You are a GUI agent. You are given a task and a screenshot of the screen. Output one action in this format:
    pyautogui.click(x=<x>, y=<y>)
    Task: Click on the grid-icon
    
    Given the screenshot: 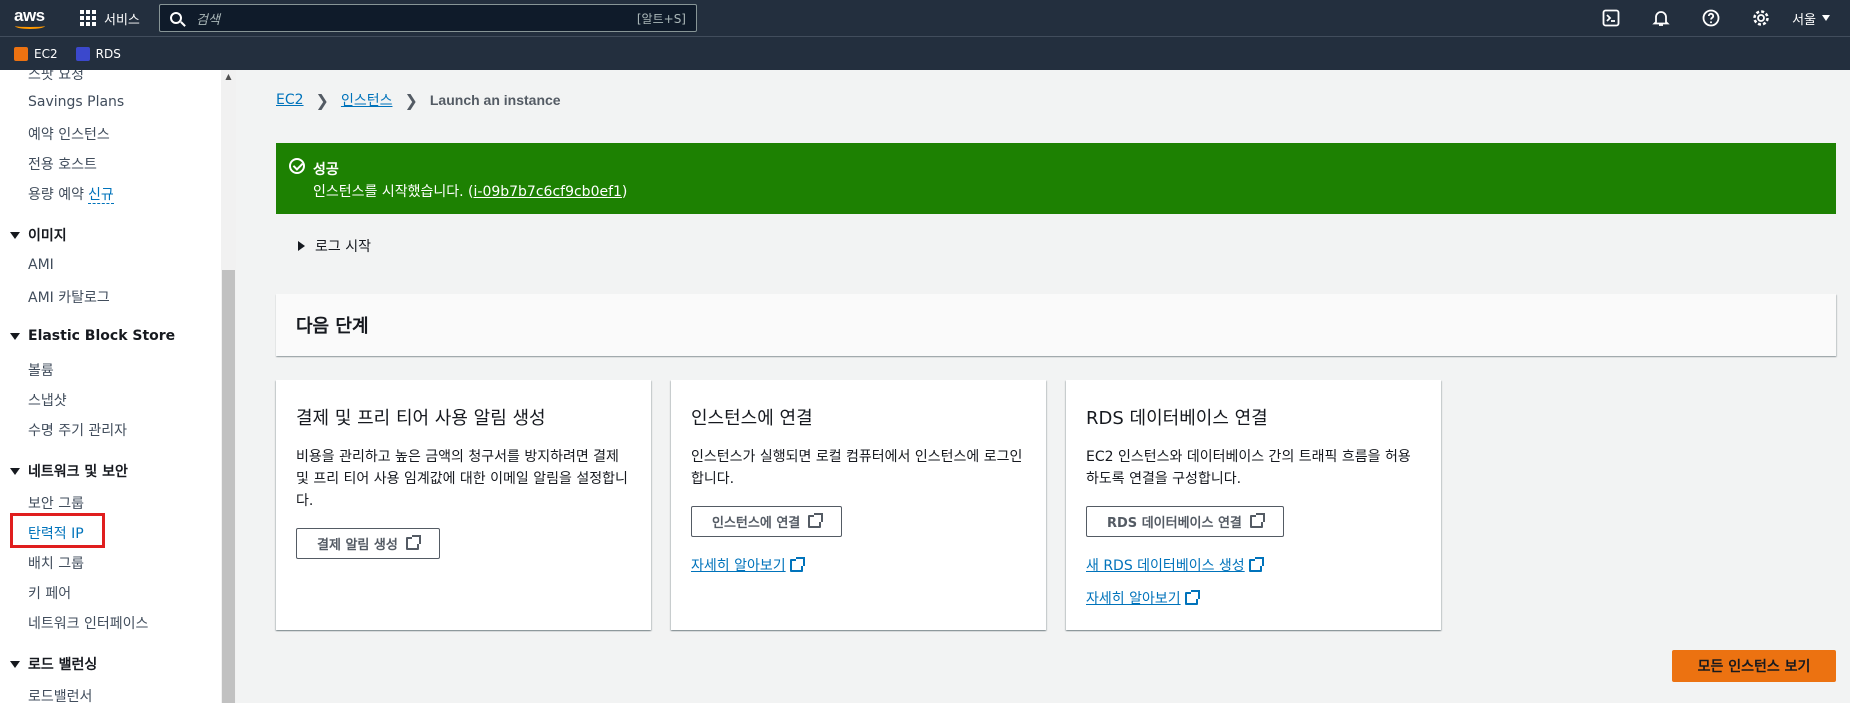 What is the action you would take?
    pyautogui.click(x=88, y=18)
    